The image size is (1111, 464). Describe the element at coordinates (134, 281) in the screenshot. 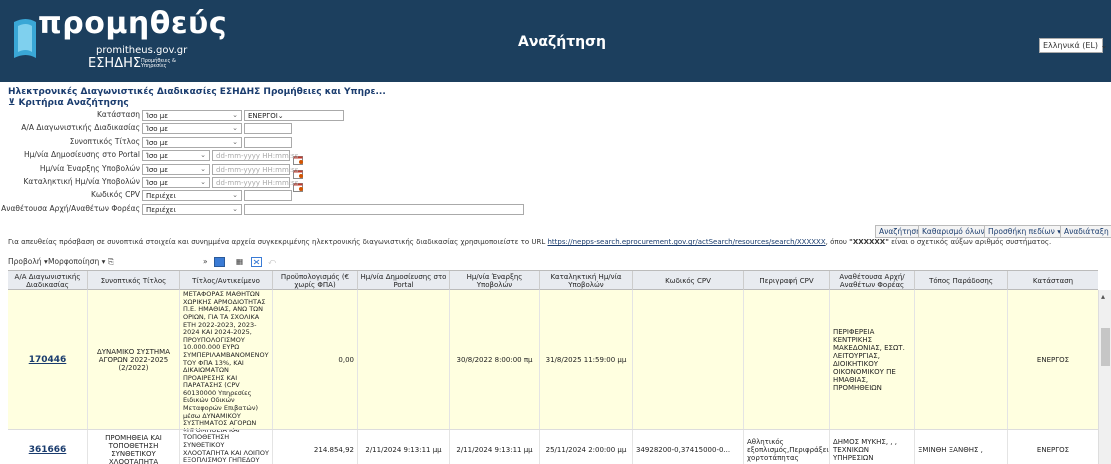

I see `col-title: Συνοπτικός Τίτλος` at that location.